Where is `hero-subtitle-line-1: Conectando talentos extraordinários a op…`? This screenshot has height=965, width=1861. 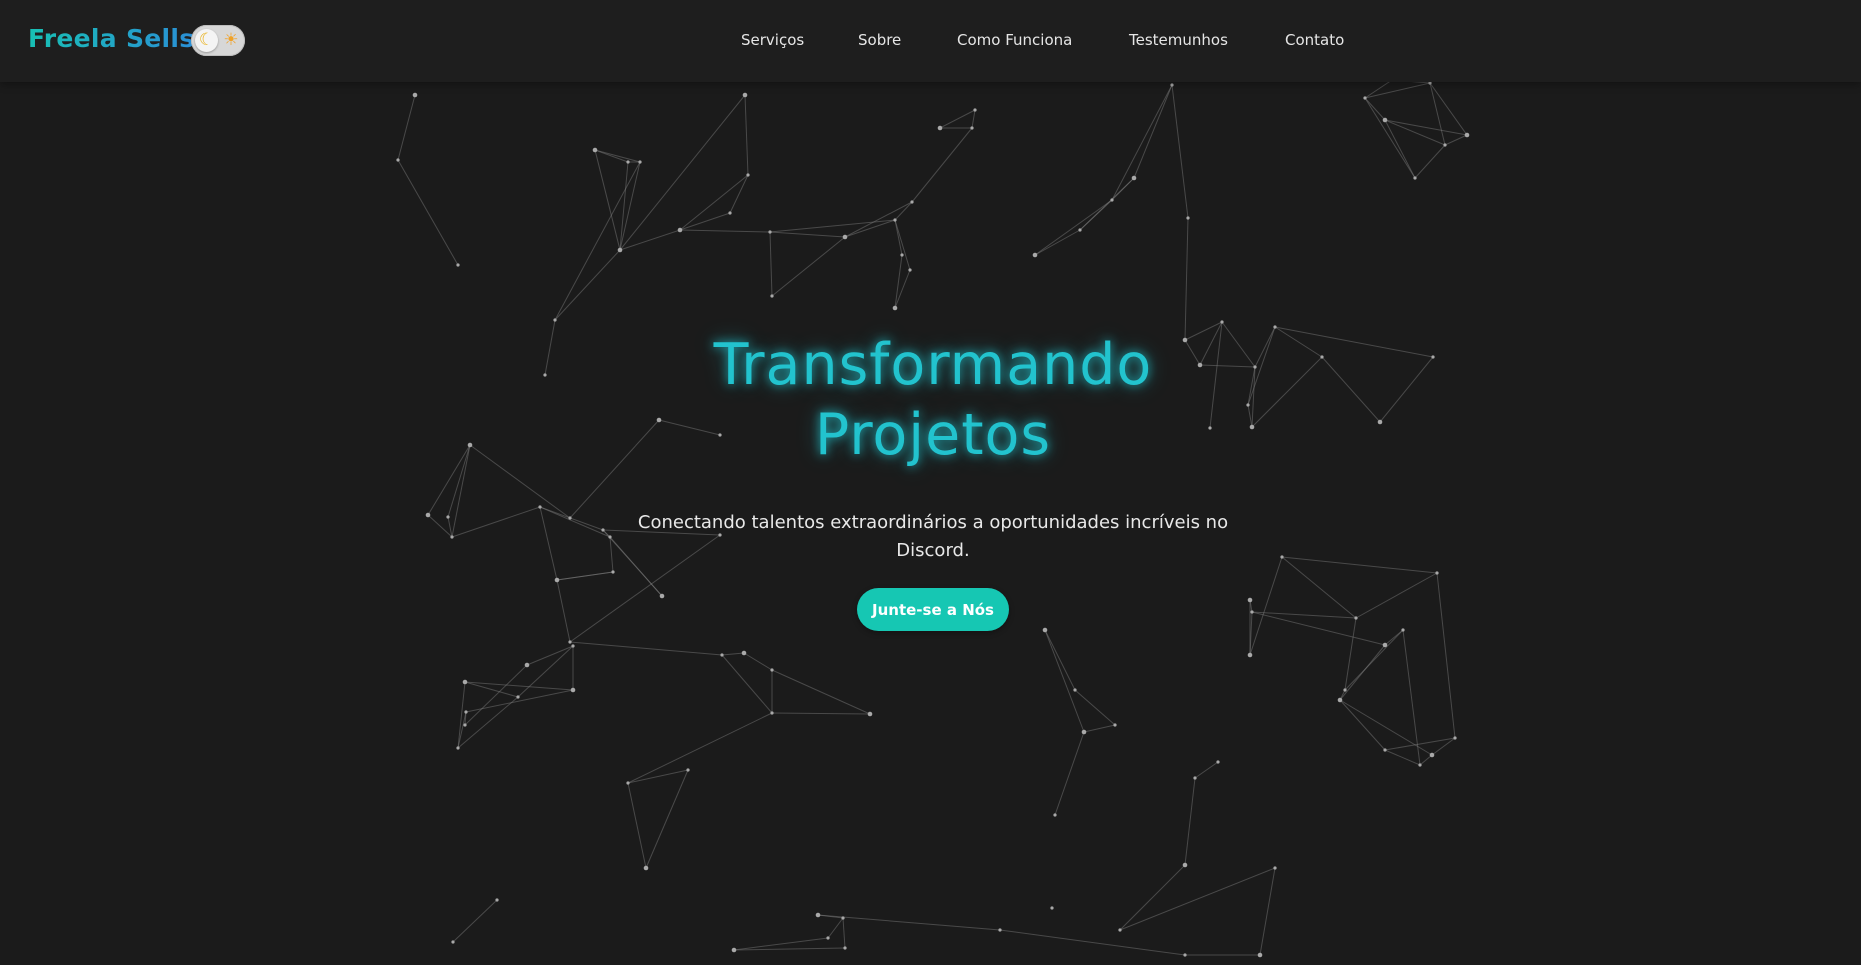
hero-subtitle-line-1: Conectando talentos extraordinários a op… is located at coordinates (933, 522).